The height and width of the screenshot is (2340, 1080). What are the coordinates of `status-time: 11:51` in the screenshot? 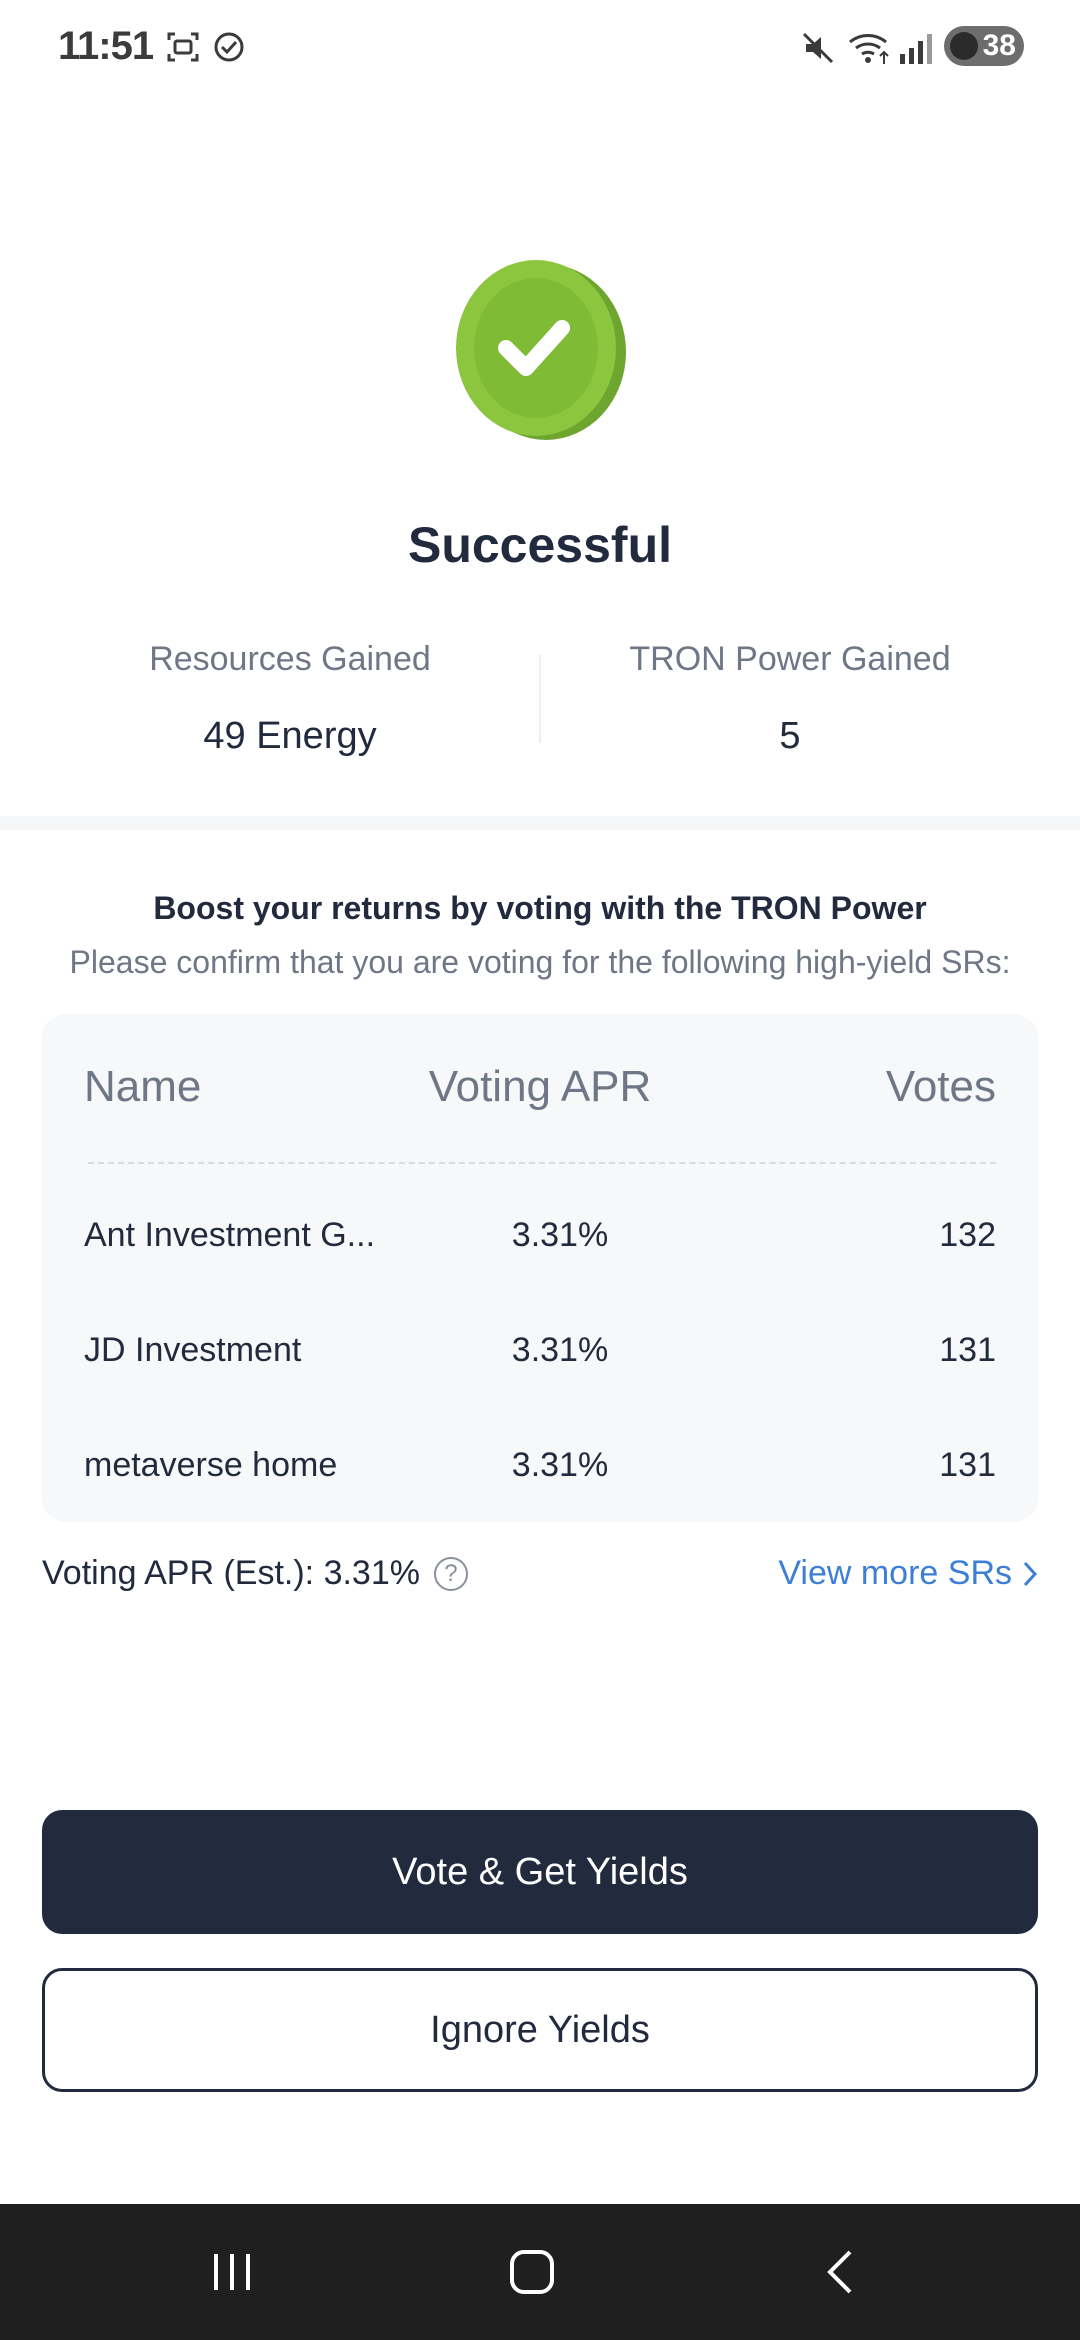 It's located at (106, 46).